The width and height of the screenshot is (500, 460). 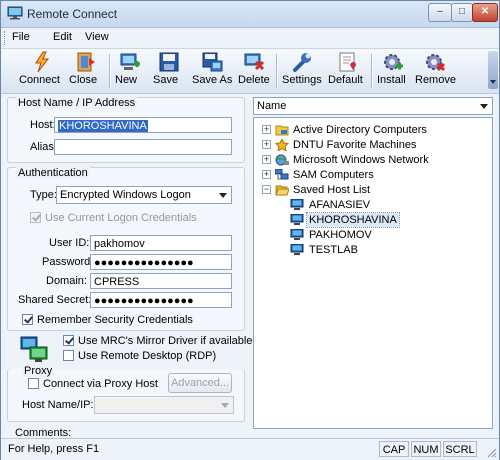 I want to click on save-as-label: Save As, so click(x=212, y=80).